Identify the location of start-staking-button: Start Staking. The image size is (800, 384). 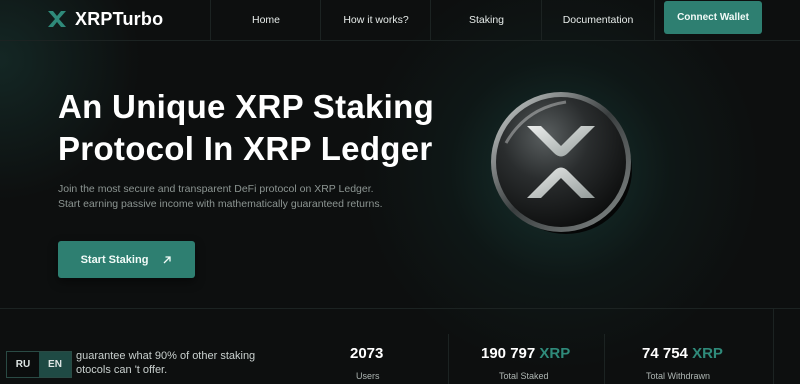
(126, 259).